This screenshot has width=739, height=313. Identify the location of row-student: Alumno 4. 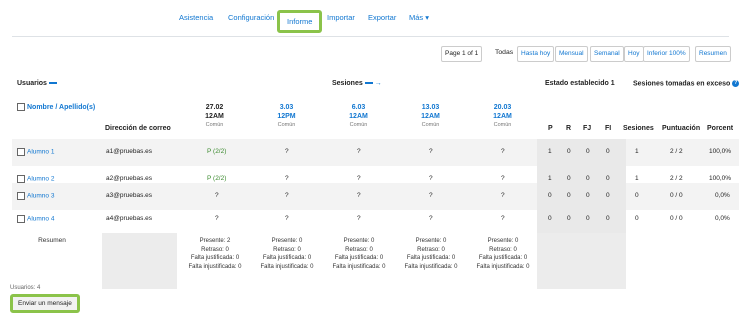
(35, 219).